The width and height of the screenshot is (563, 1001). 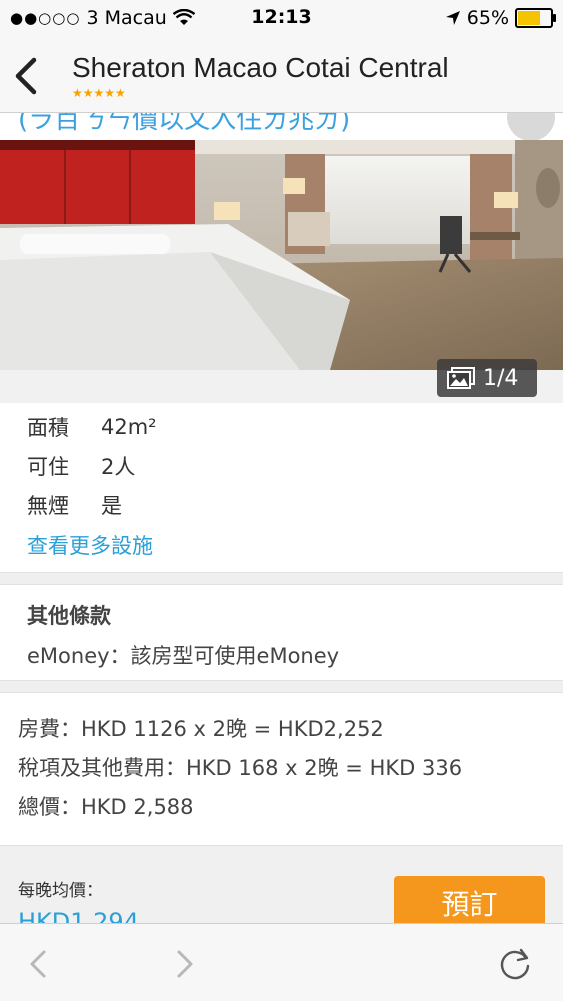 What do you see at coordinates (531, 126) in the screenshot?
I see `close-icon` at bounding box center [531, 126].